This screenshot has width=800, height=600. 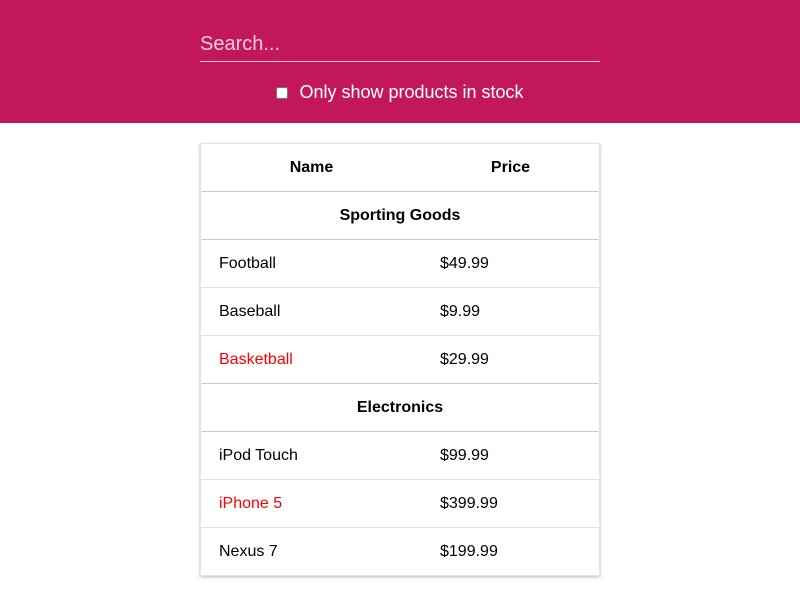 What do you see at coordinates (510, 503) in the screenshot?
I see `product-price: $399.99` at bounding box center [510, 503].